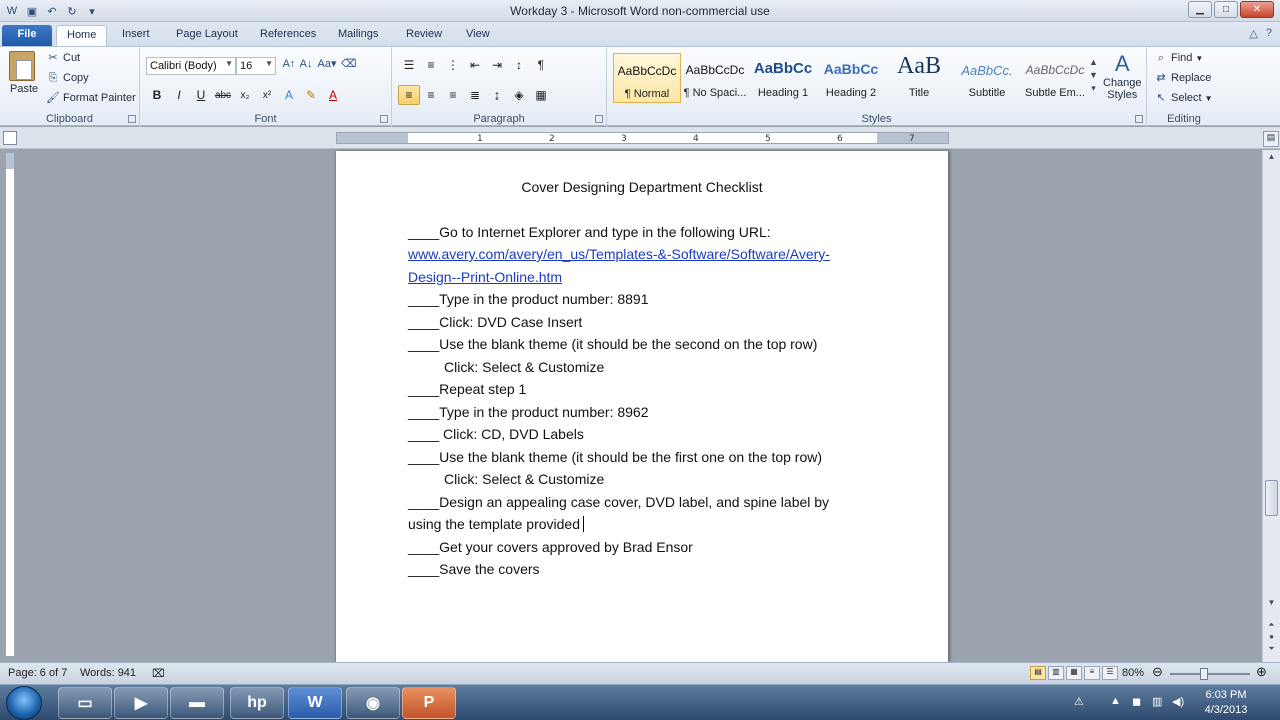  What do you see at coordinates (85, 703) in the screenshot?
I see `explorer-taskbar-icon: ▭` at bounding box center [85, 703].